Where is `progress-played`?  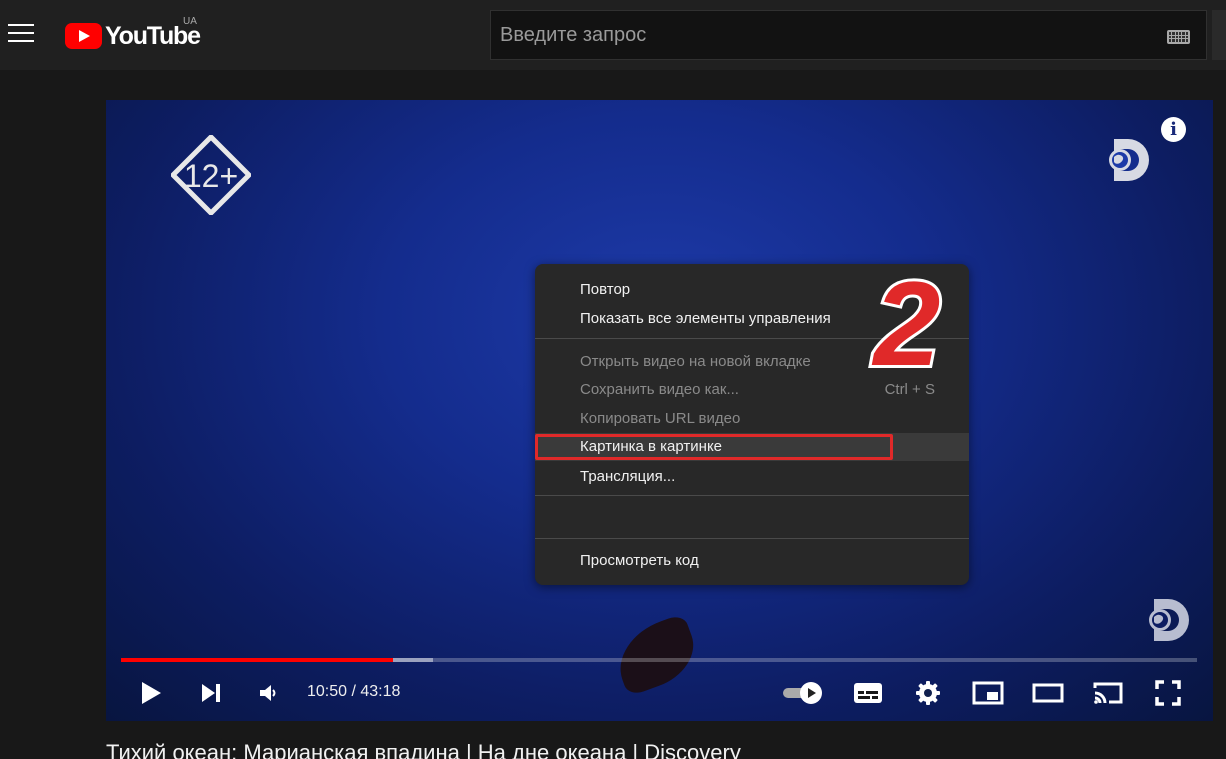 progress-played is located at coordinates (257, 660).